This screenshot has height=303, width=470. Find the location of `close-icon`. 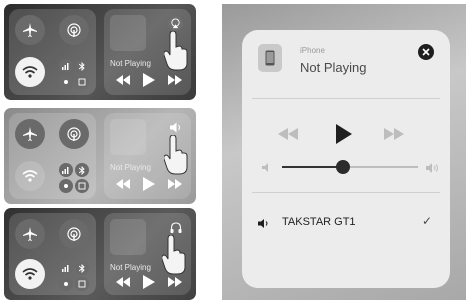

close-icon is located at coordinates (426, 52).